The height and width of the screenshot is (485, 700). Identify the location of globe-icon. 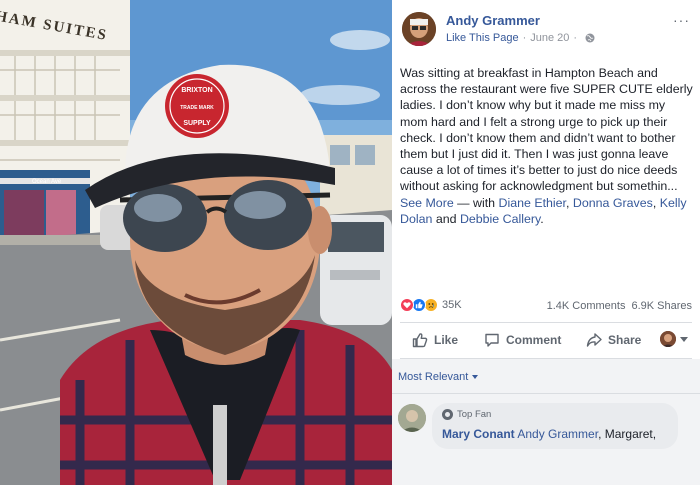
(590, 38).